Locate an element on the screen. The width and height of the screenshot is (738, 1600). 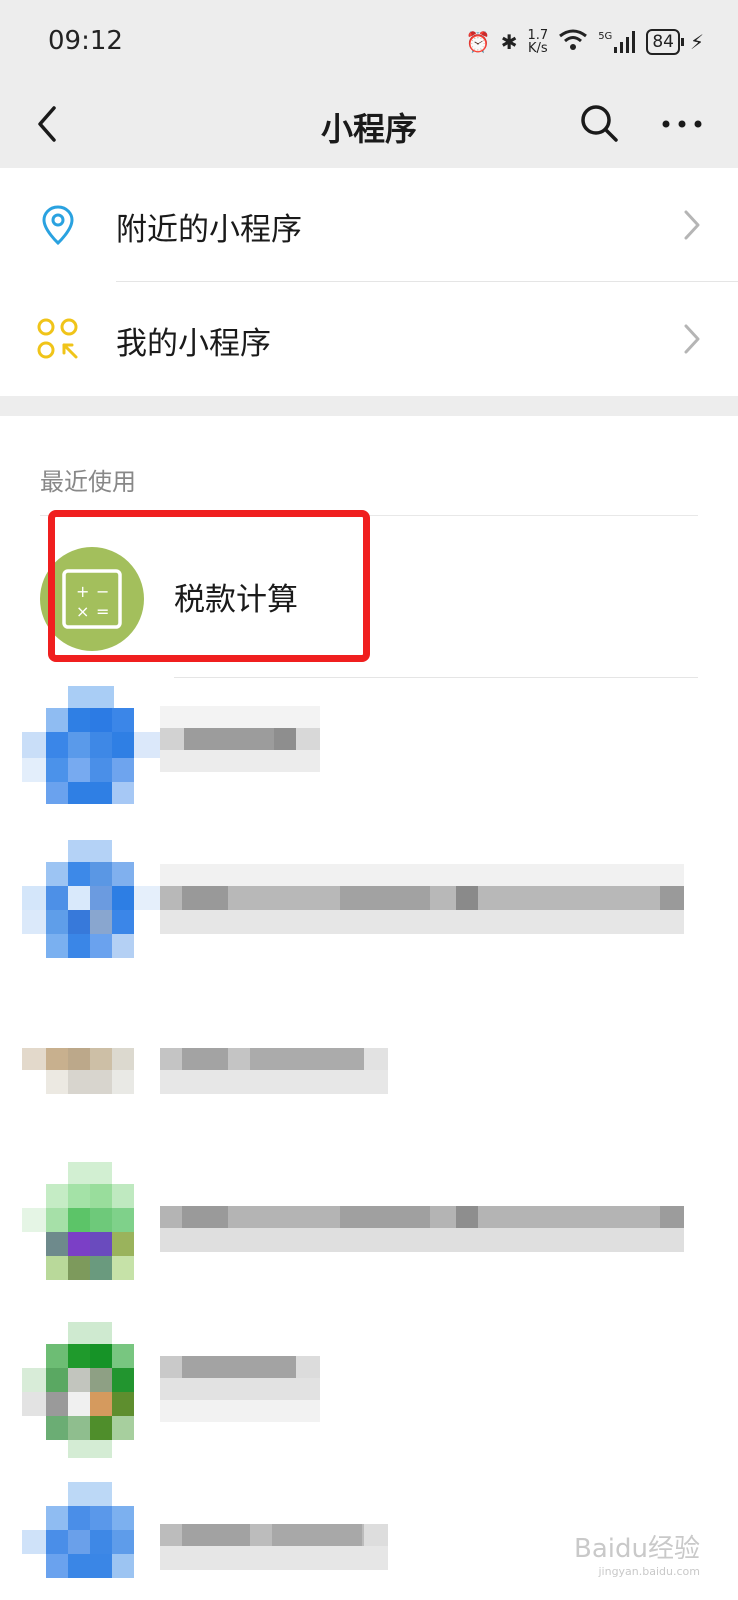
section-title-recent: 最近使用 is located at coordinates (88, 482).